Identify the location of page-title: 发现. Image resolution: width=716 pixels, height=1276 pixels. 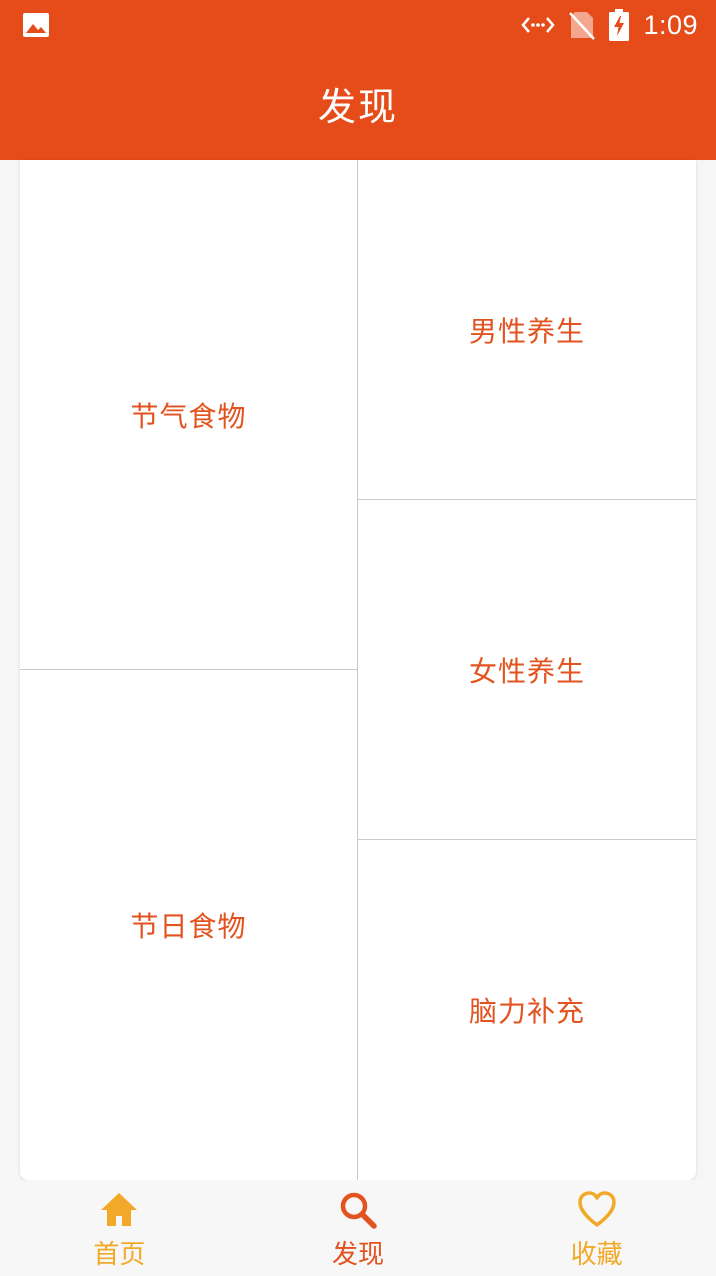
(357, 106).